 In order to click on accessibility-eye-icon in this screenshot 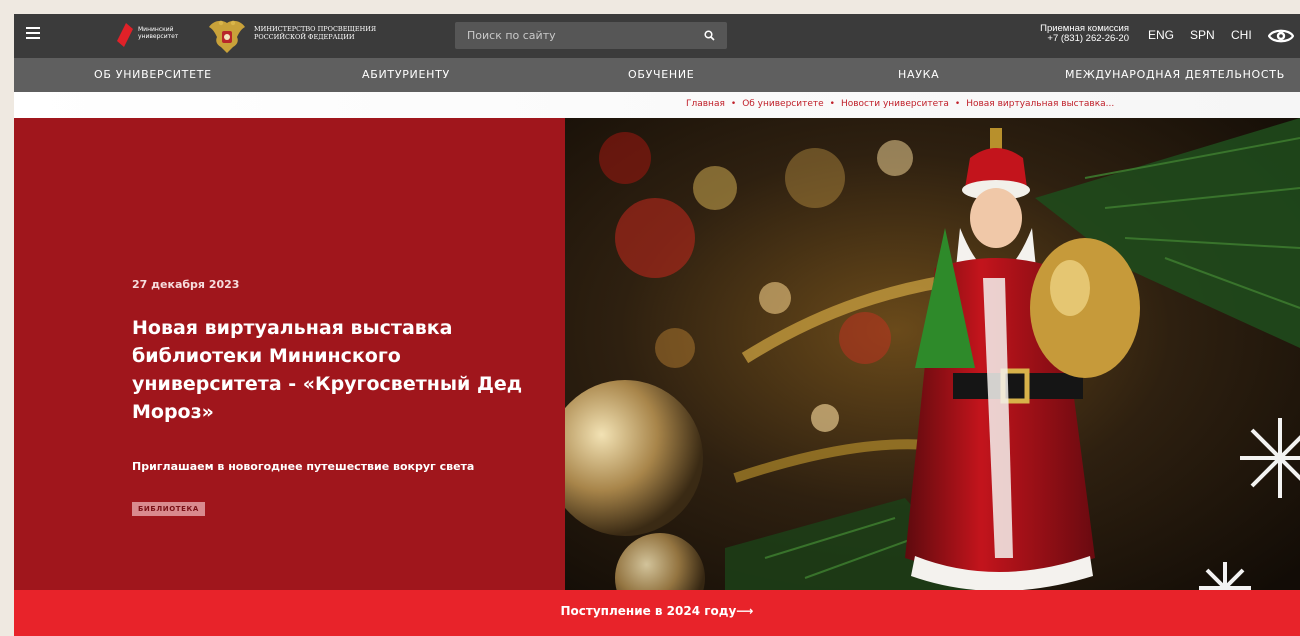, I will do `click(1281, 36)`.